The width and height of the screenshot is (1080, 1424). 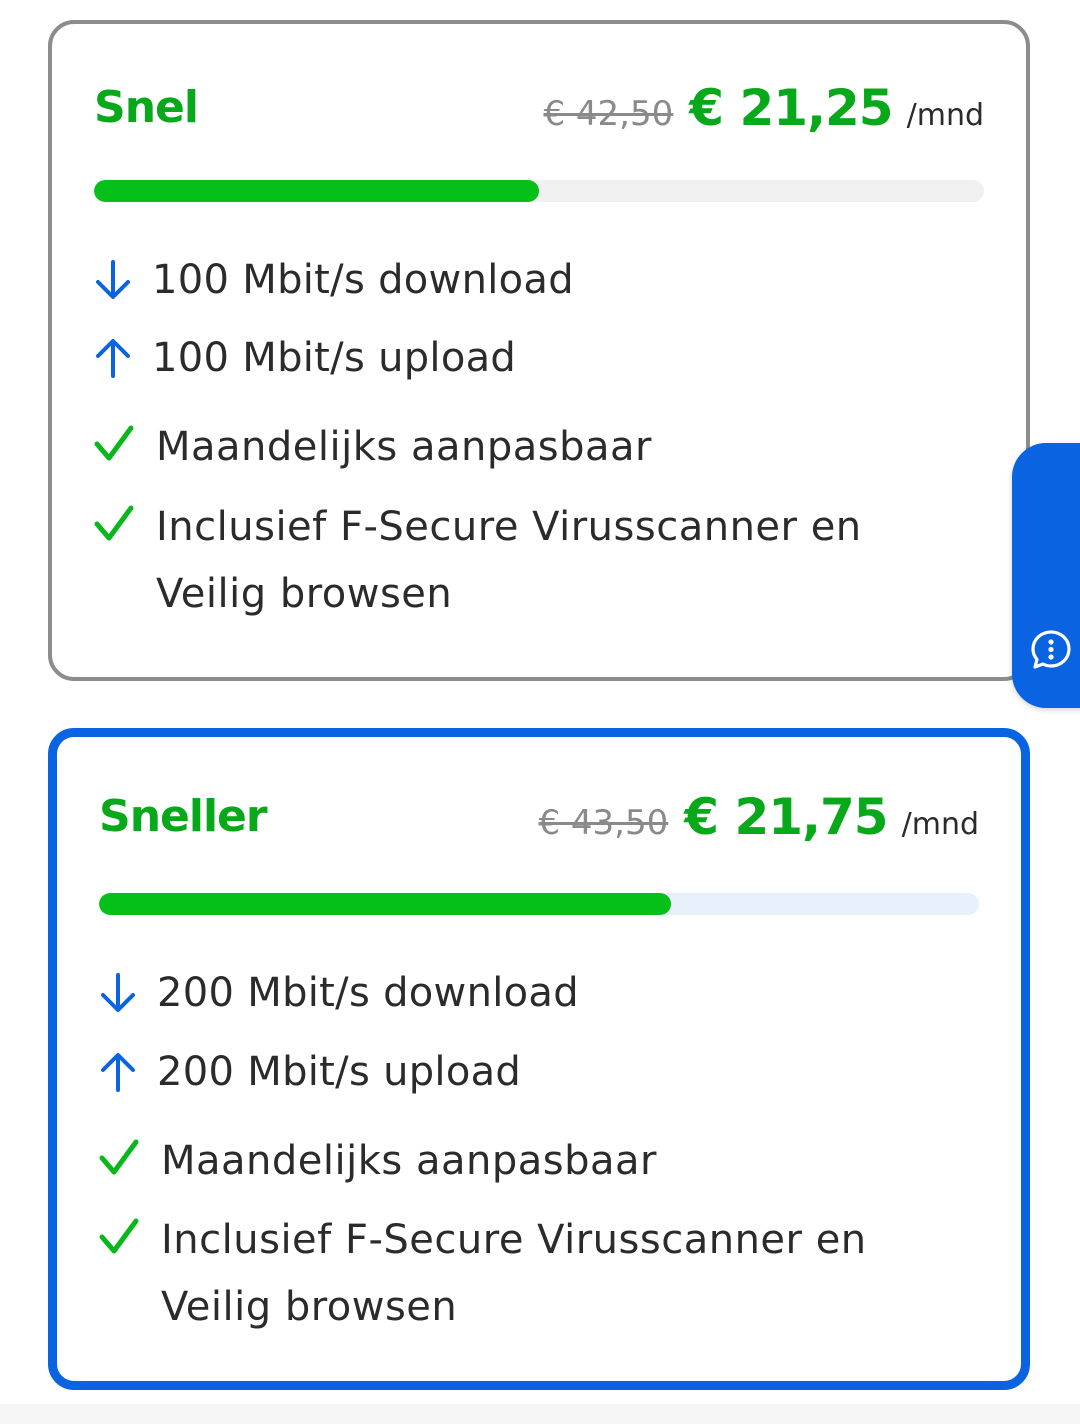 I want to click on price-block: € 42,50 € 21,25 /mnd, so click(x=763, y=108).